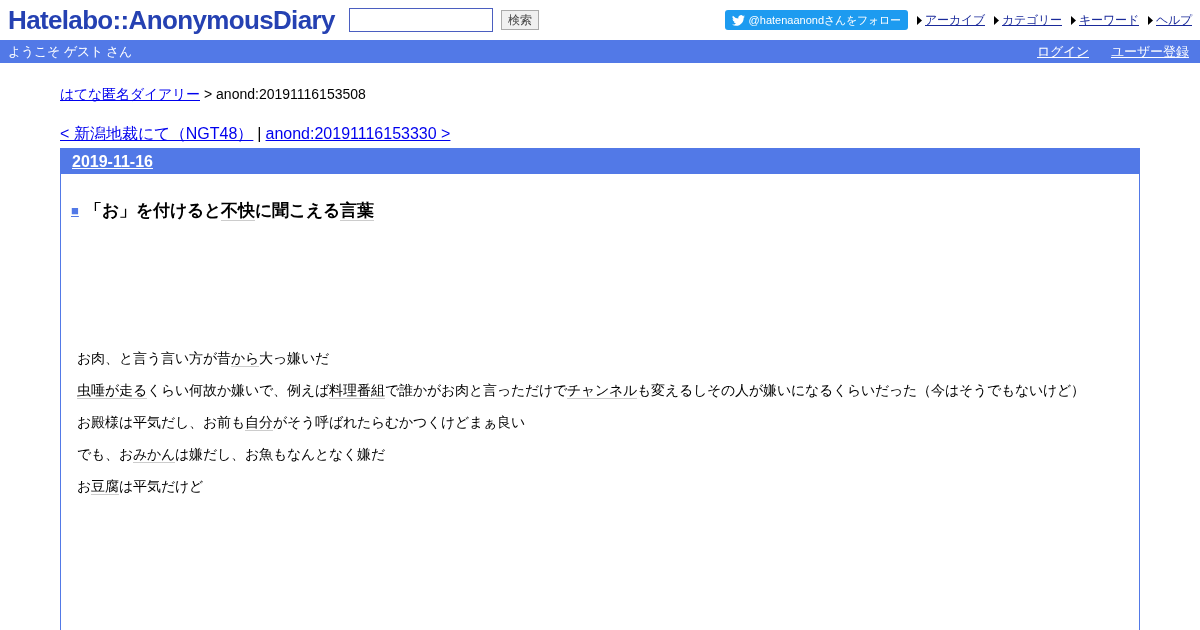  Describe the element at coordinates (171, 20) in the screenshot. I see `site-logo: Hatelabo::AnonymousDiary` at that location.